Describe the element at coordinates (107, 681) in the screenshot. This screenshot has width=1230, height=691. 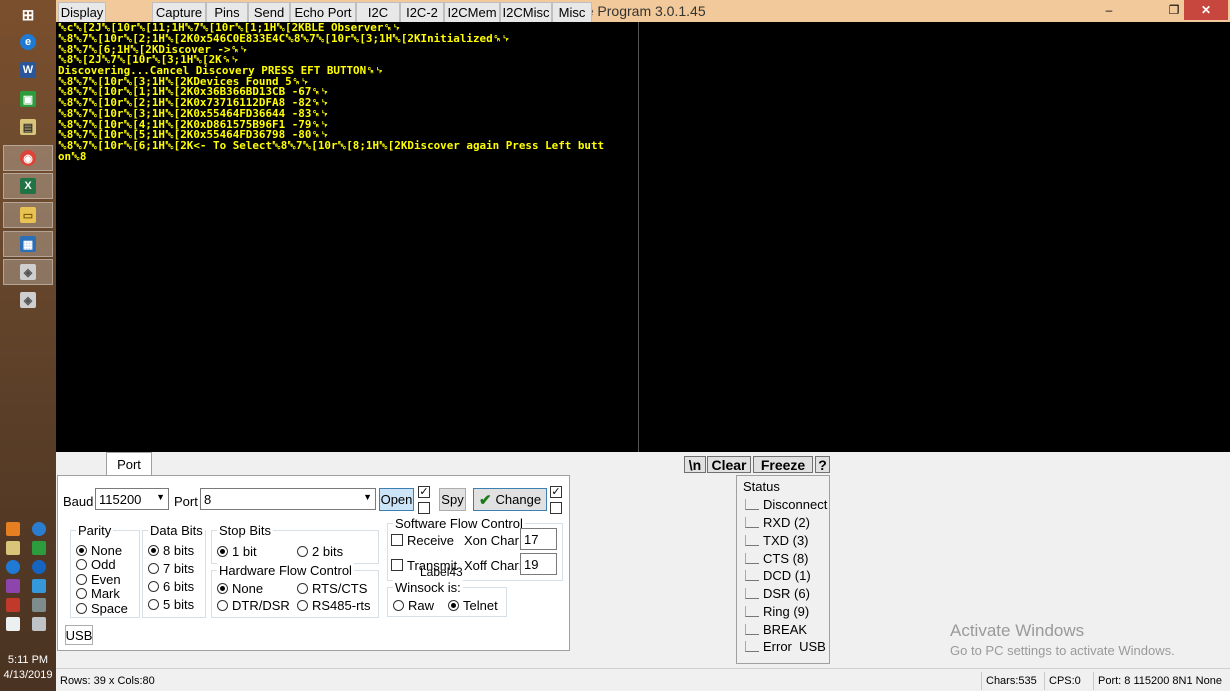
I see `rows-cols-readout: Rows: 39 x Cols:80` at that location.